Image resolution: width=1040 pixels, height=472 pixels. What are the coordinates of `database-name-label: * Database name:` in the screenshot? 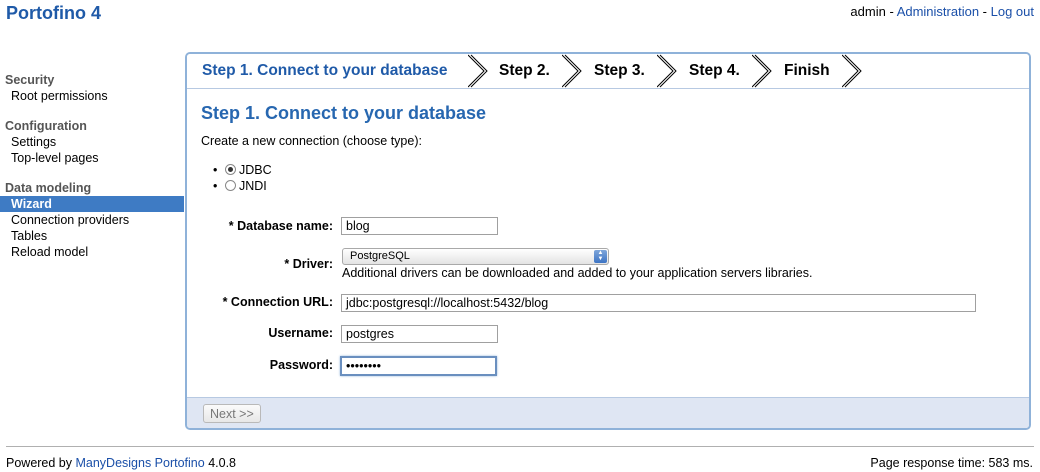 It's located at (280, 226).